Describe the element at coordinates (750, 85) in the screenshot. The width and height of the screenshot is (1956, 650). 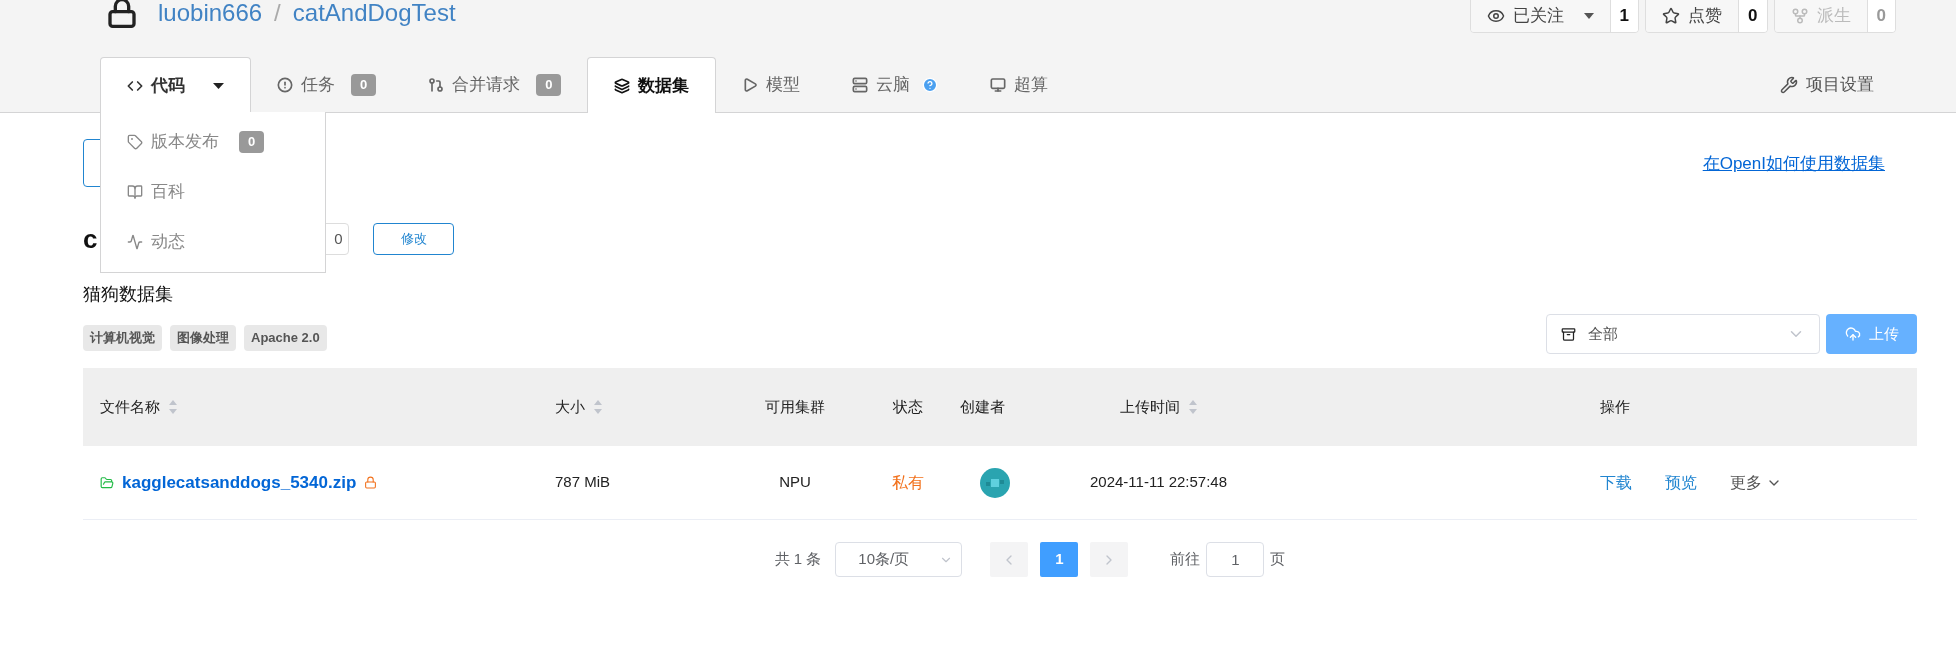
I see `play-icon` at that location.